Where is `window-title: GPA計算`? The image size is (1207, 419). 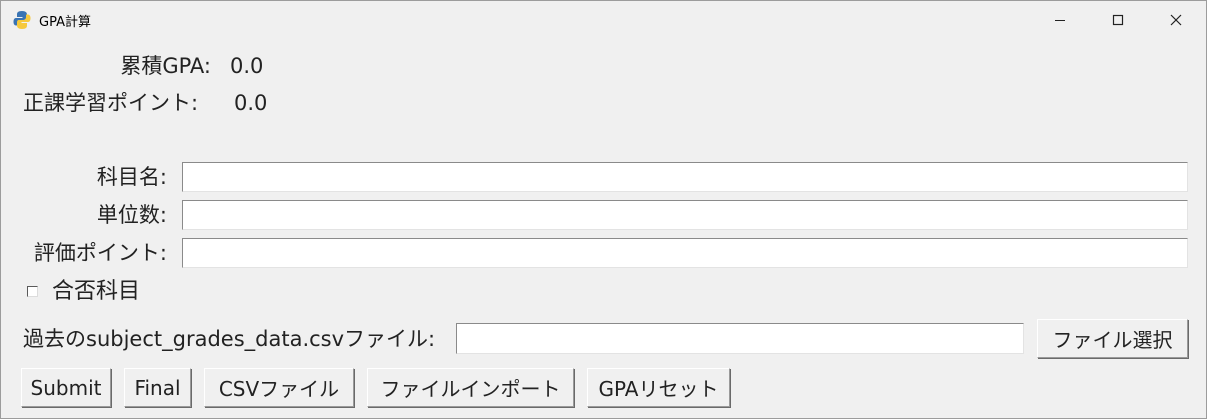 window-title: GPA計算 is located at coordinates (65, 22).